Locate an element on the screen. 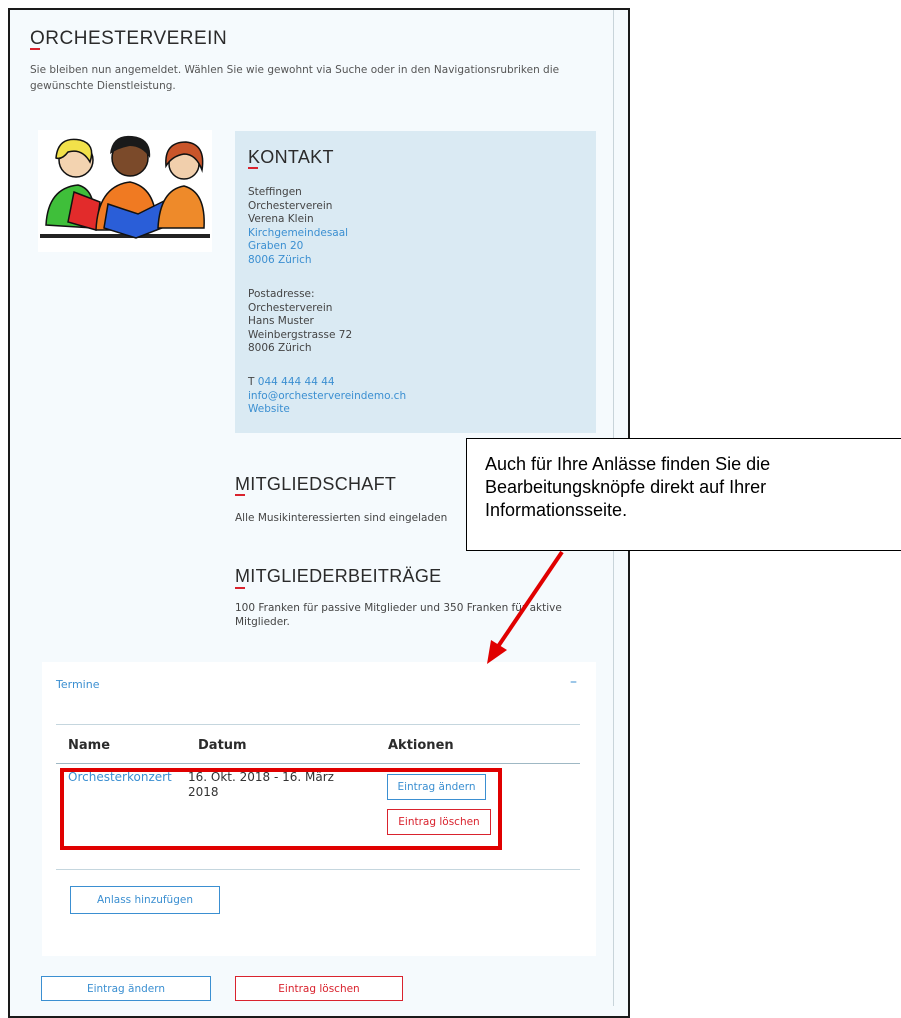  phone-prefix: T is located at coordinates (251, 382).